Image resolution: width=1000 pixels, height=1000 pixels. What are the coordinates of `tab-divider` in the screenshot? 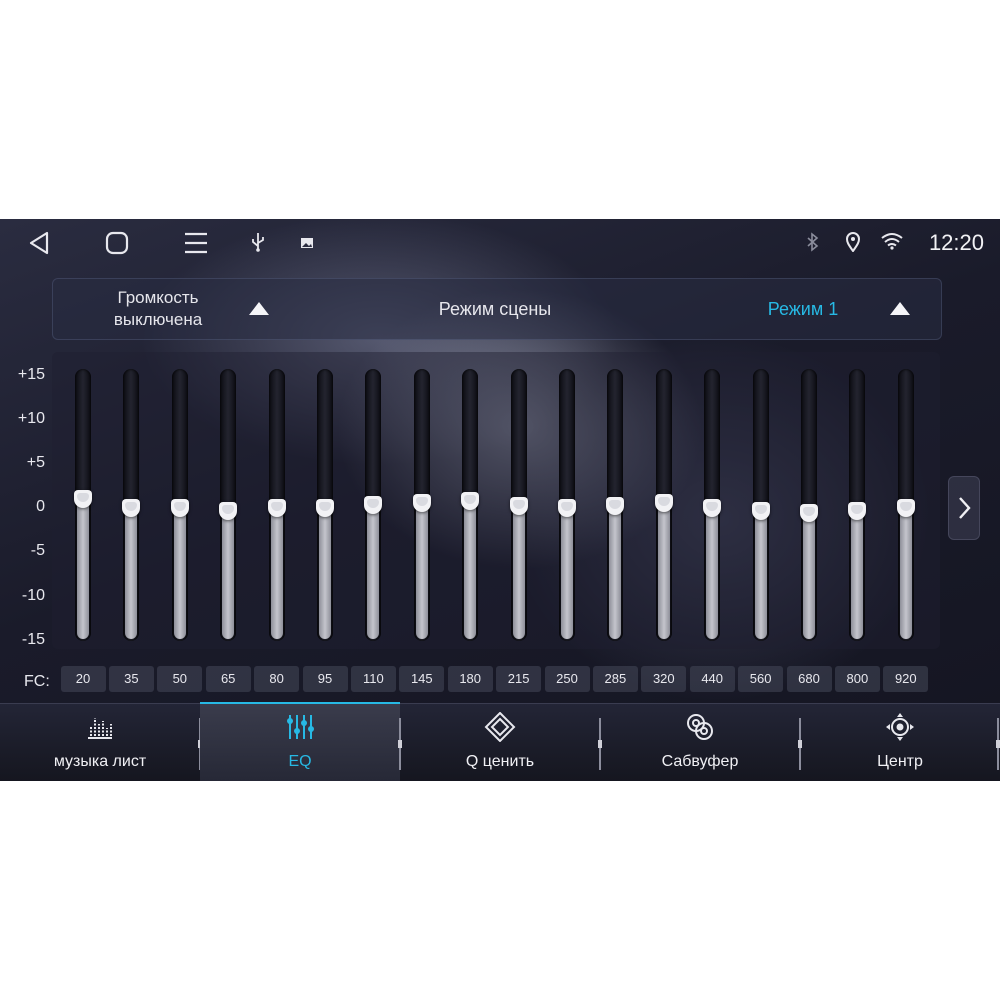 It's located at (998, 744).